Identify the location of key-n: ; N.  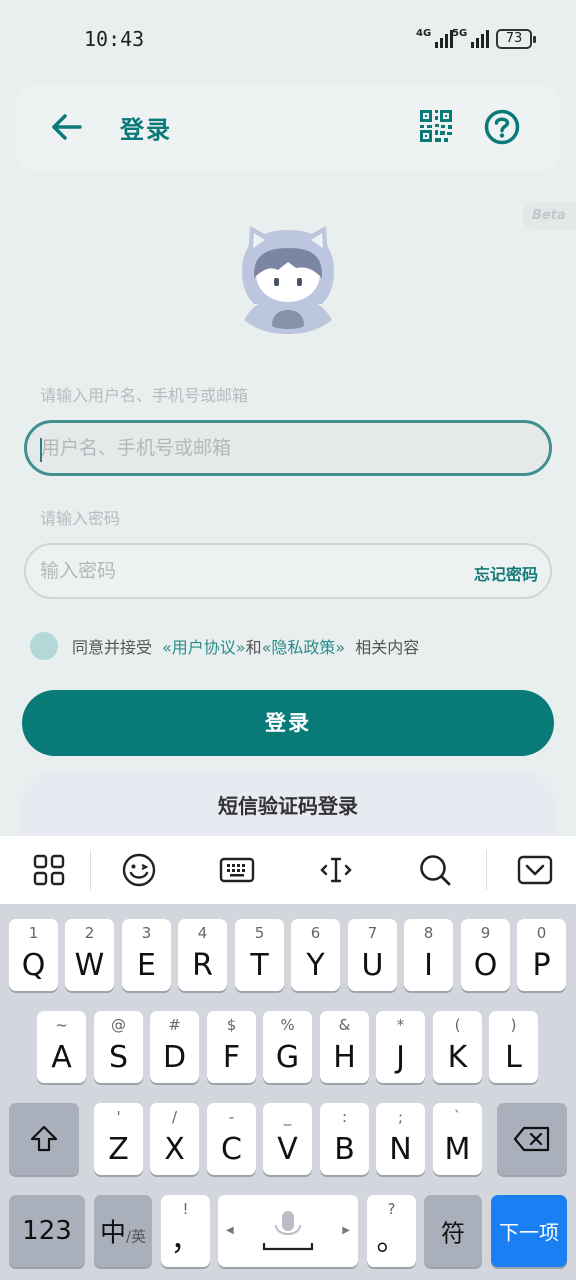
(400, 1139).